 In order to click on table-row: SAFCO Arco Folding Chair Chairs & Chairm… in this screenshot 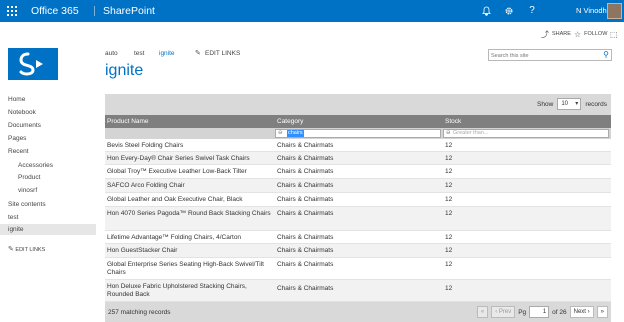, I will do `click(358, 186)`.